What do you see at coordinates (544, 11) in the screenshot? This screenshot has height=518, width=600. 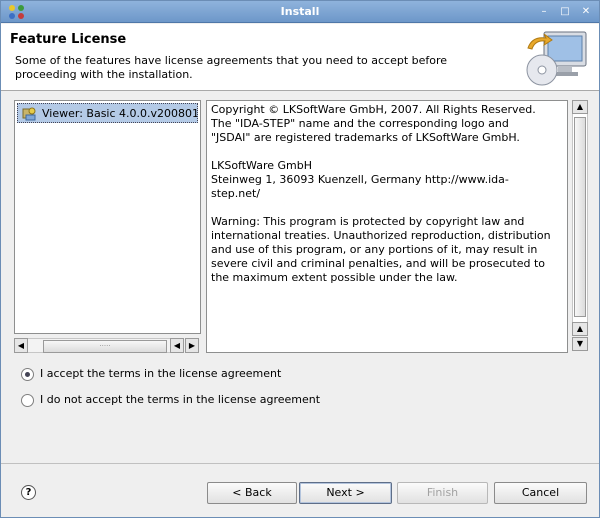 I see `minimize-button: –` at bounding box center [544, 11].